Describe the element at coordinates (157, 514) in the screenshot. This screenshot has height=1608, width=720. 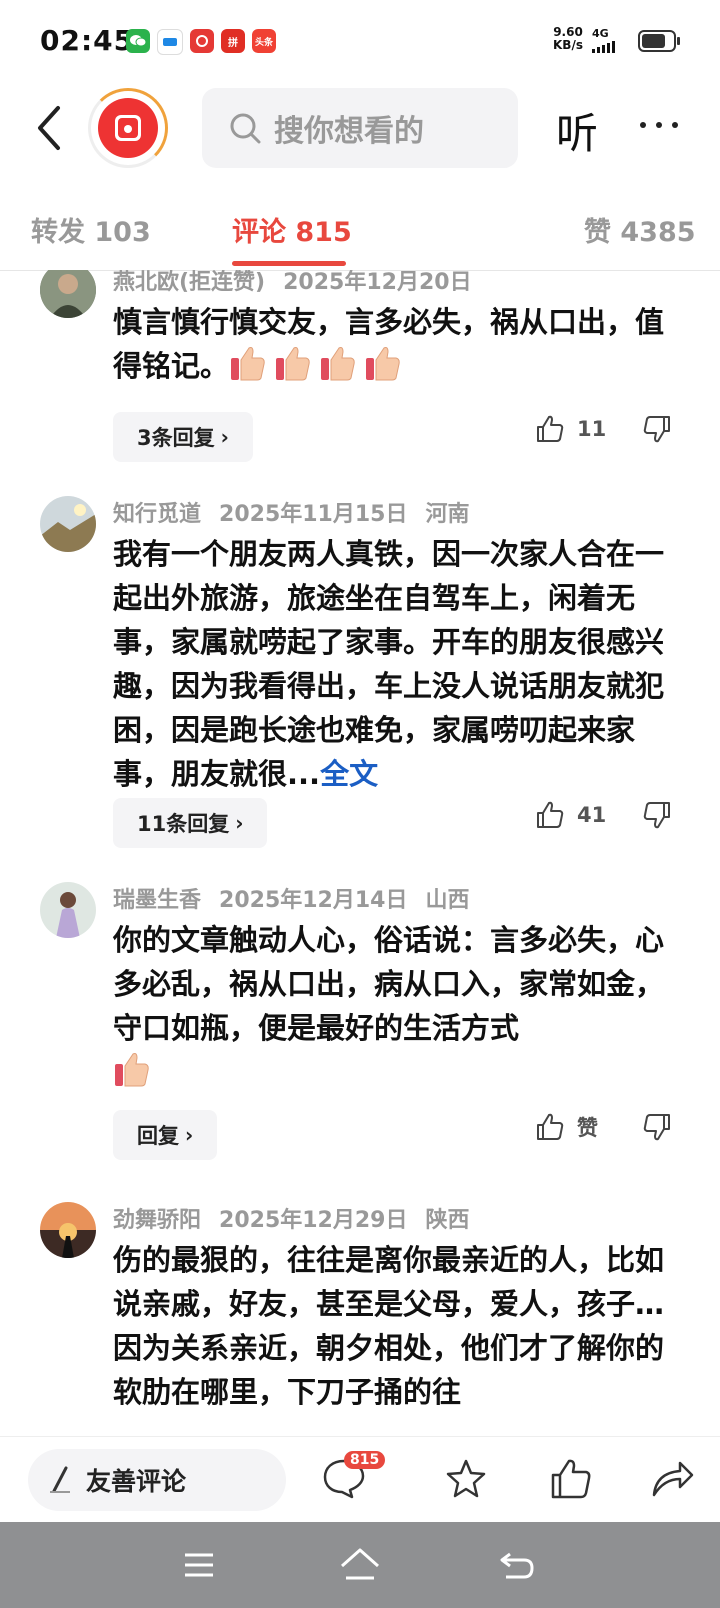
I see `comment-username: 知行觅道` at that location.